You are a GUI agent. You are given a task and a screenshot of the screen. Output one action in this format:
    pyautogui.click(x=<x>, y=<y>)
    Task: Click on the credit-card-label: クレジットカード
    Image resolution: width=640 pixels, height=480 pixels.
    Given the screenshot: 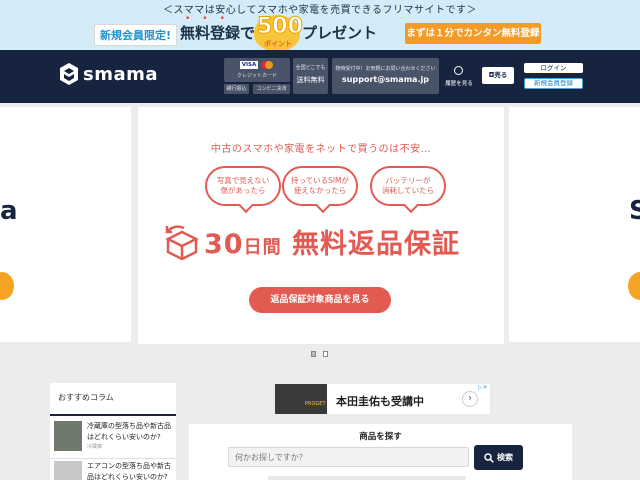 What is the action you would take?
    pyautogui.click(x=256, y=76)
    